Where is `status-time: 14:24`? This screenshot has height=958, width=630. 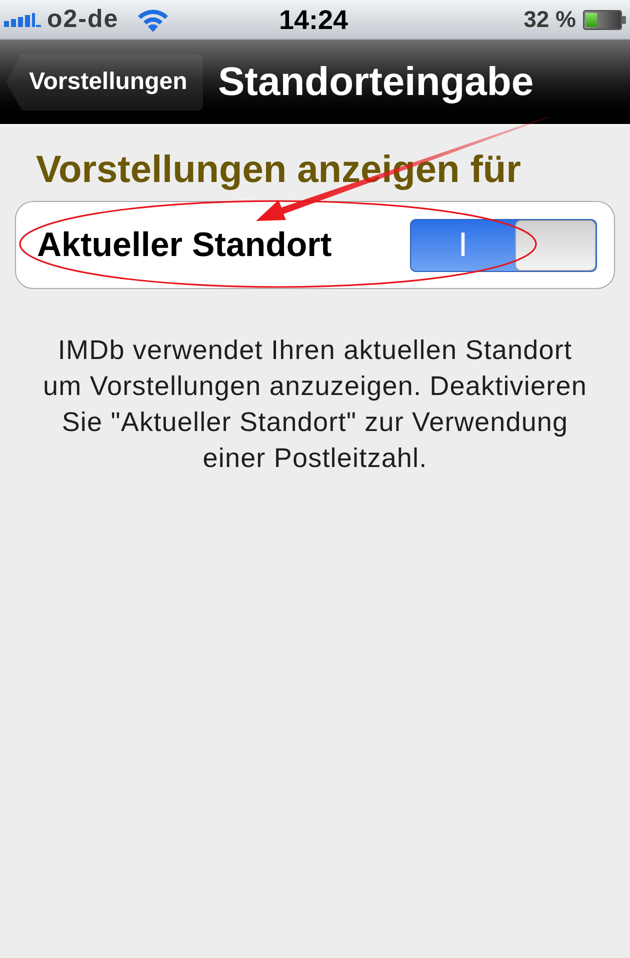
status-time: 14:24 is located at coordinates (313, 20).